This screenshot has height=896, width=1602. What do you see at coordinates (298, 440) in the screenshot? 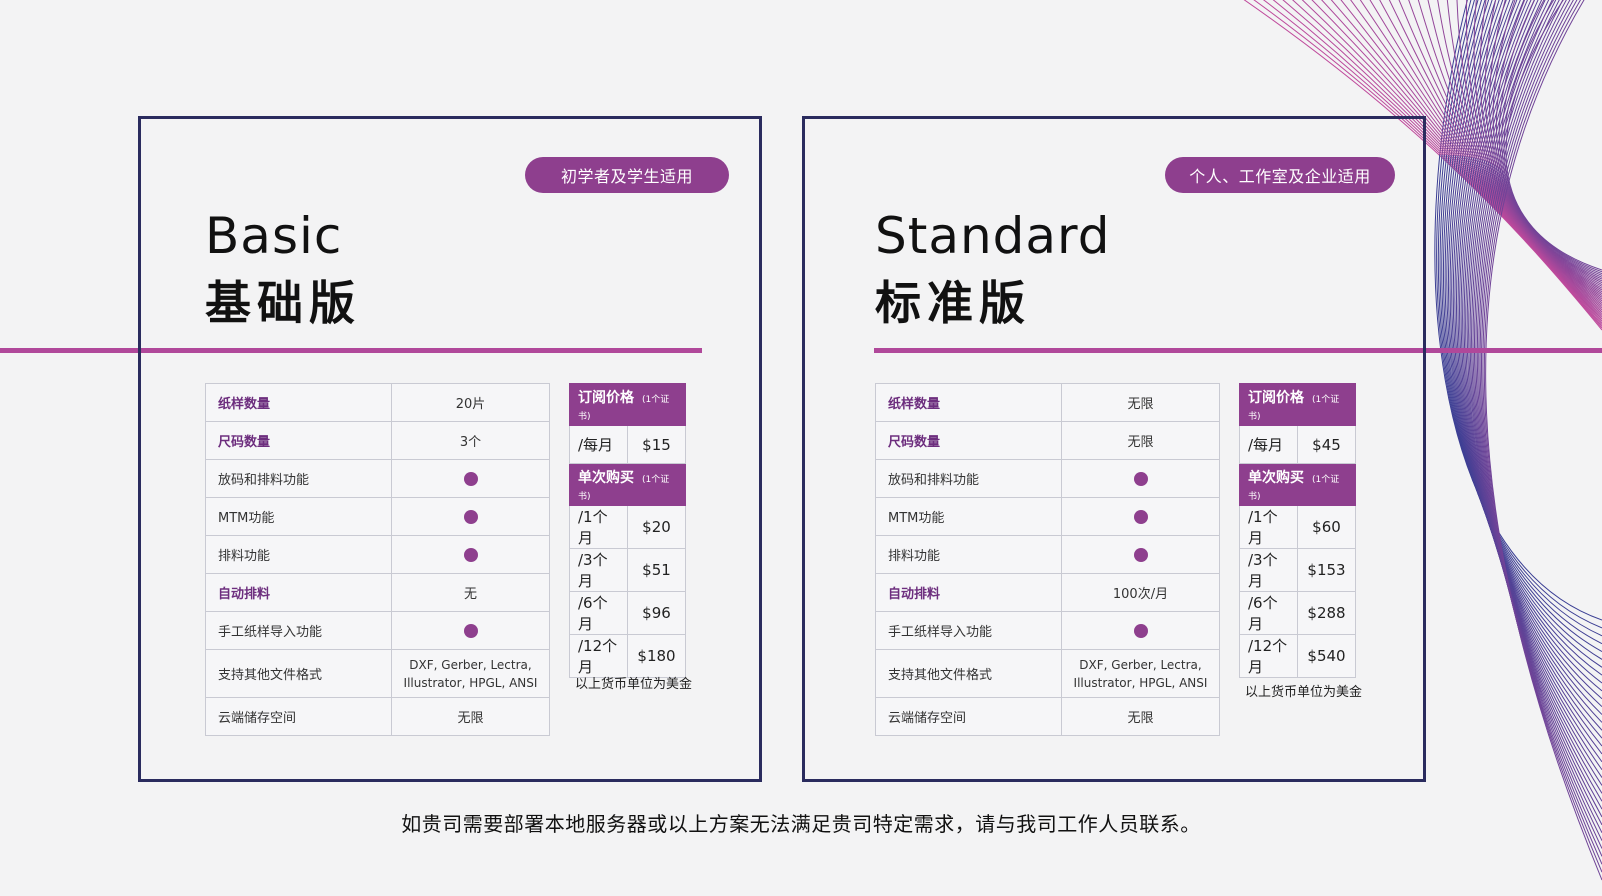
I see `feature-label: 尺码数量` at bounding box center [298, 440].